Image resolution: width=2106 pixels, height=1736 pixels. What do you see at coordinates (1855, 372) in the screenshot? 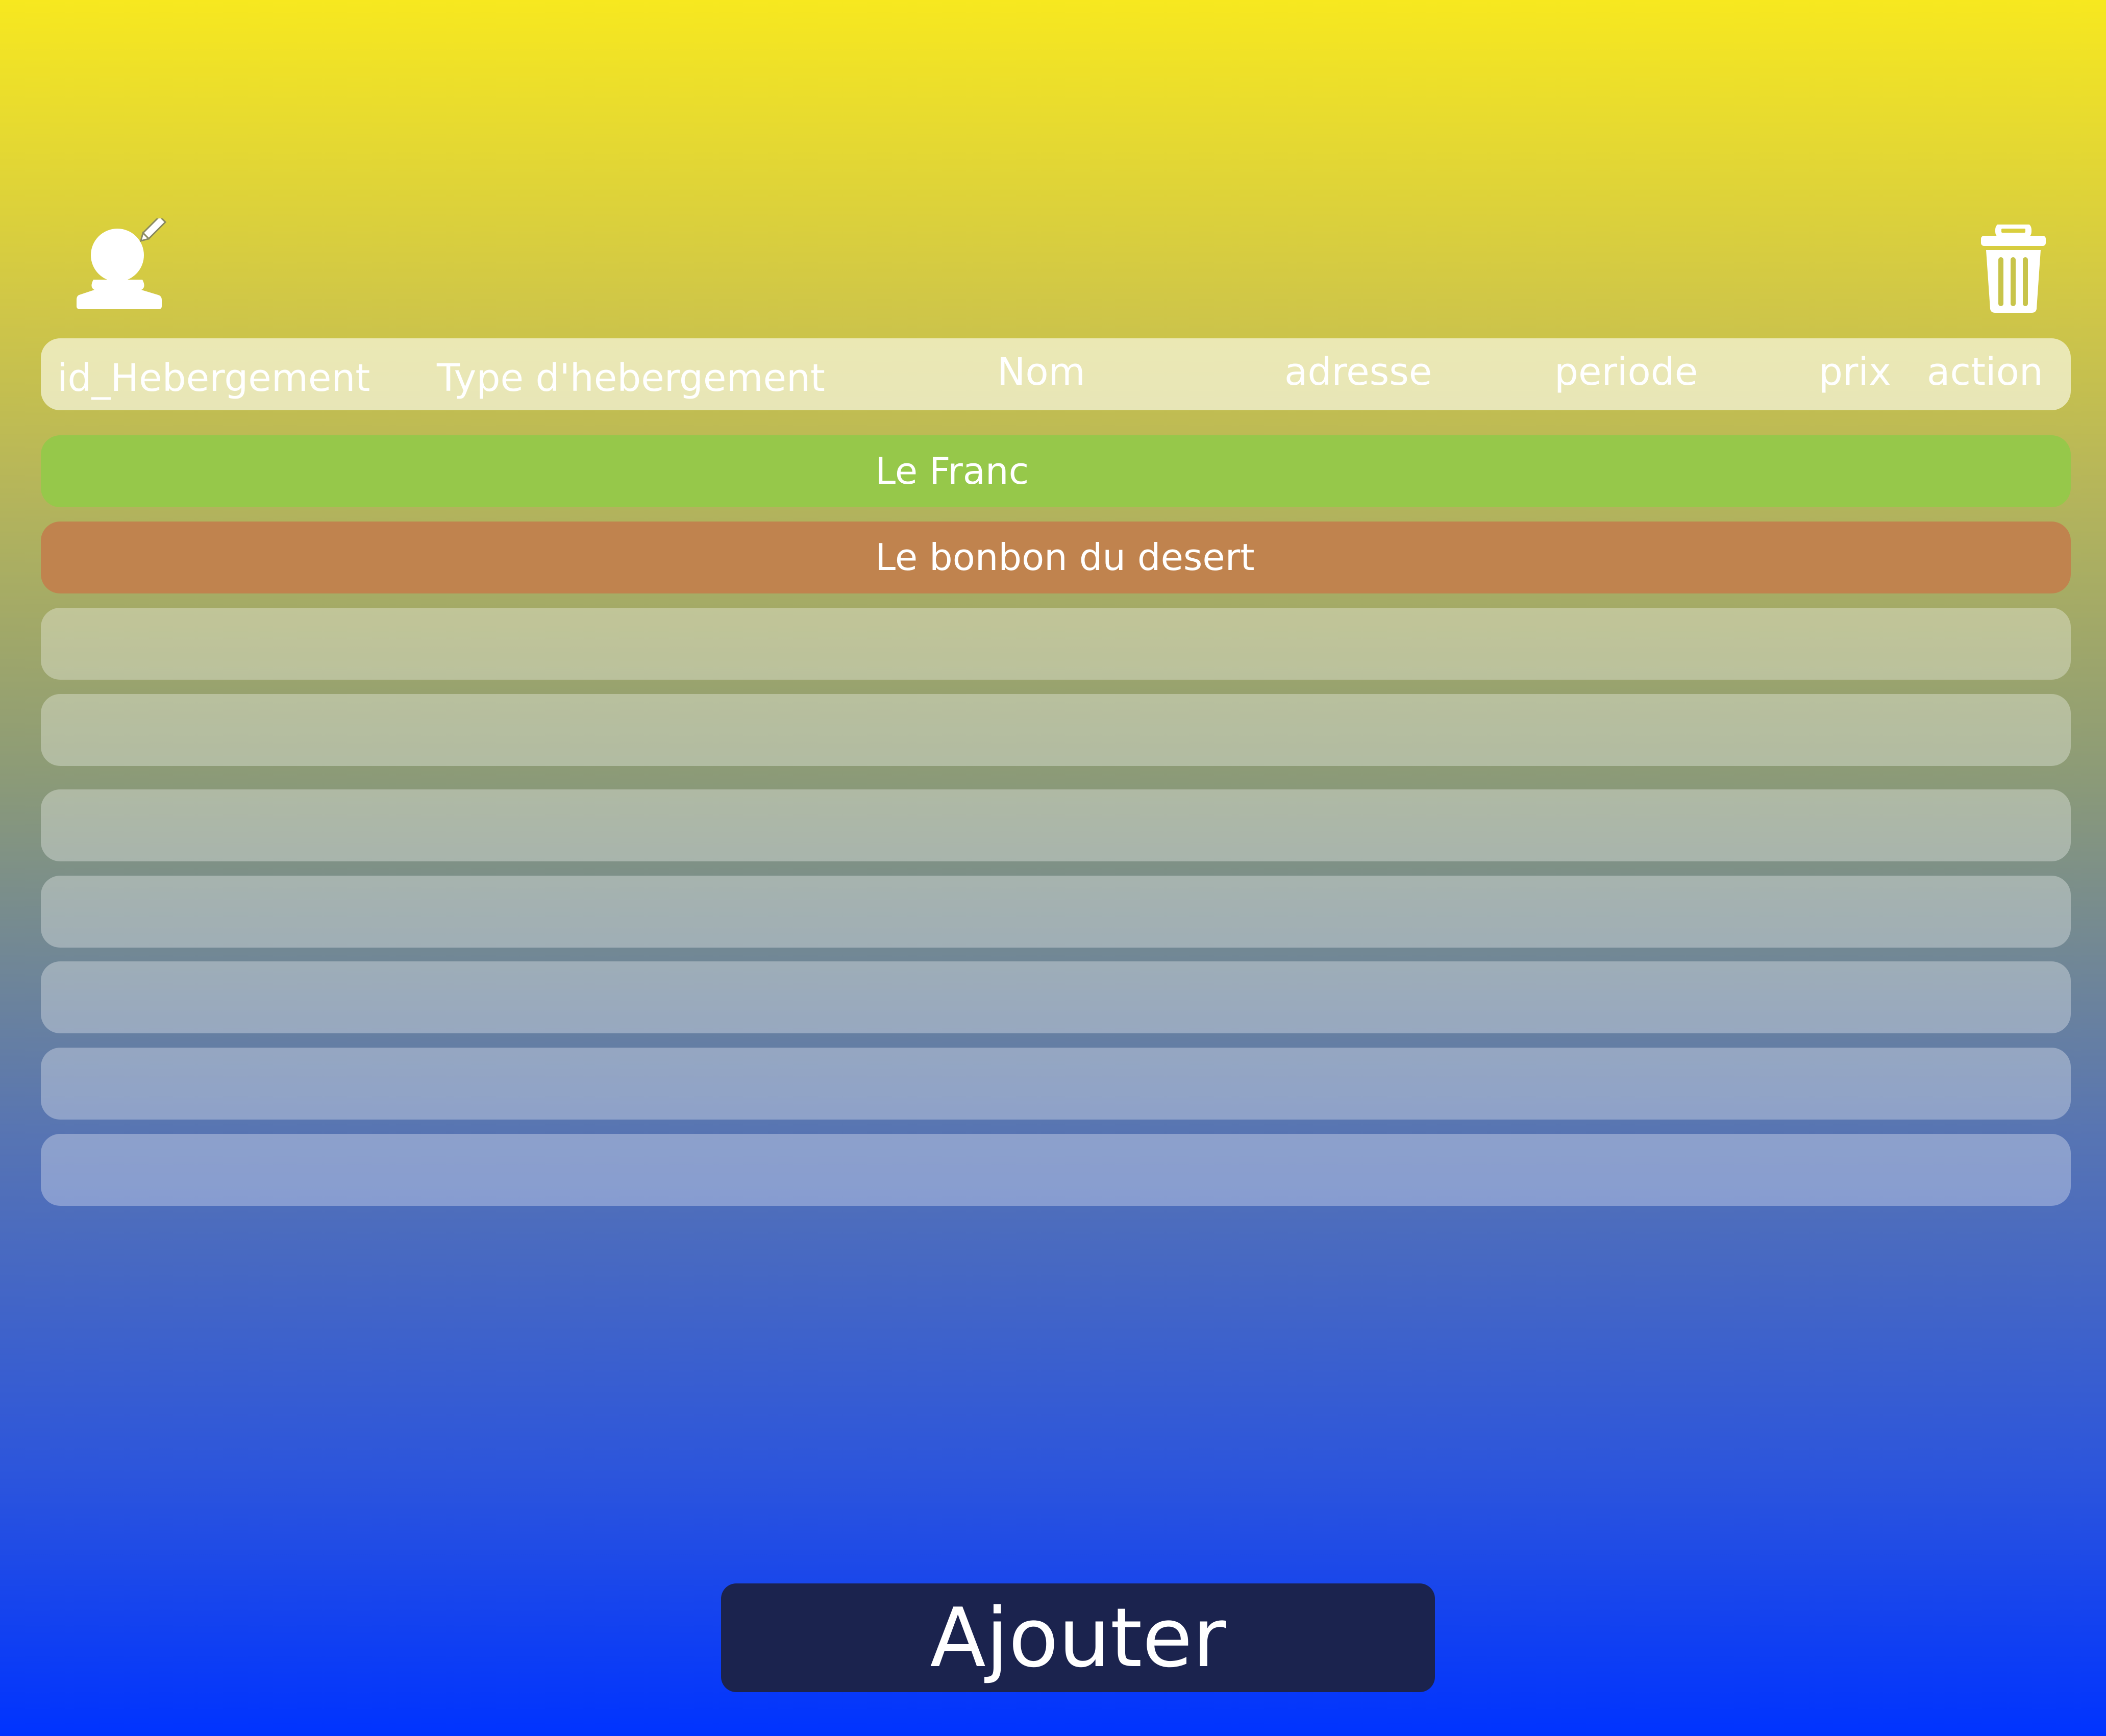
I see `header-prix: prix` at bounding box center [1855, 372].